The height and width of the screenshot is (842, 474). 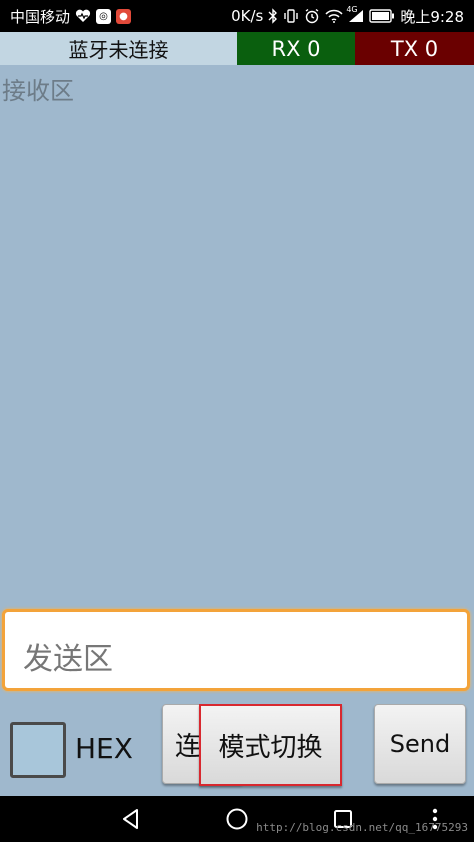 I want to click on connection-header: 蓝牙未连接 RX 0 TX 0, so click(x=237, y=48).